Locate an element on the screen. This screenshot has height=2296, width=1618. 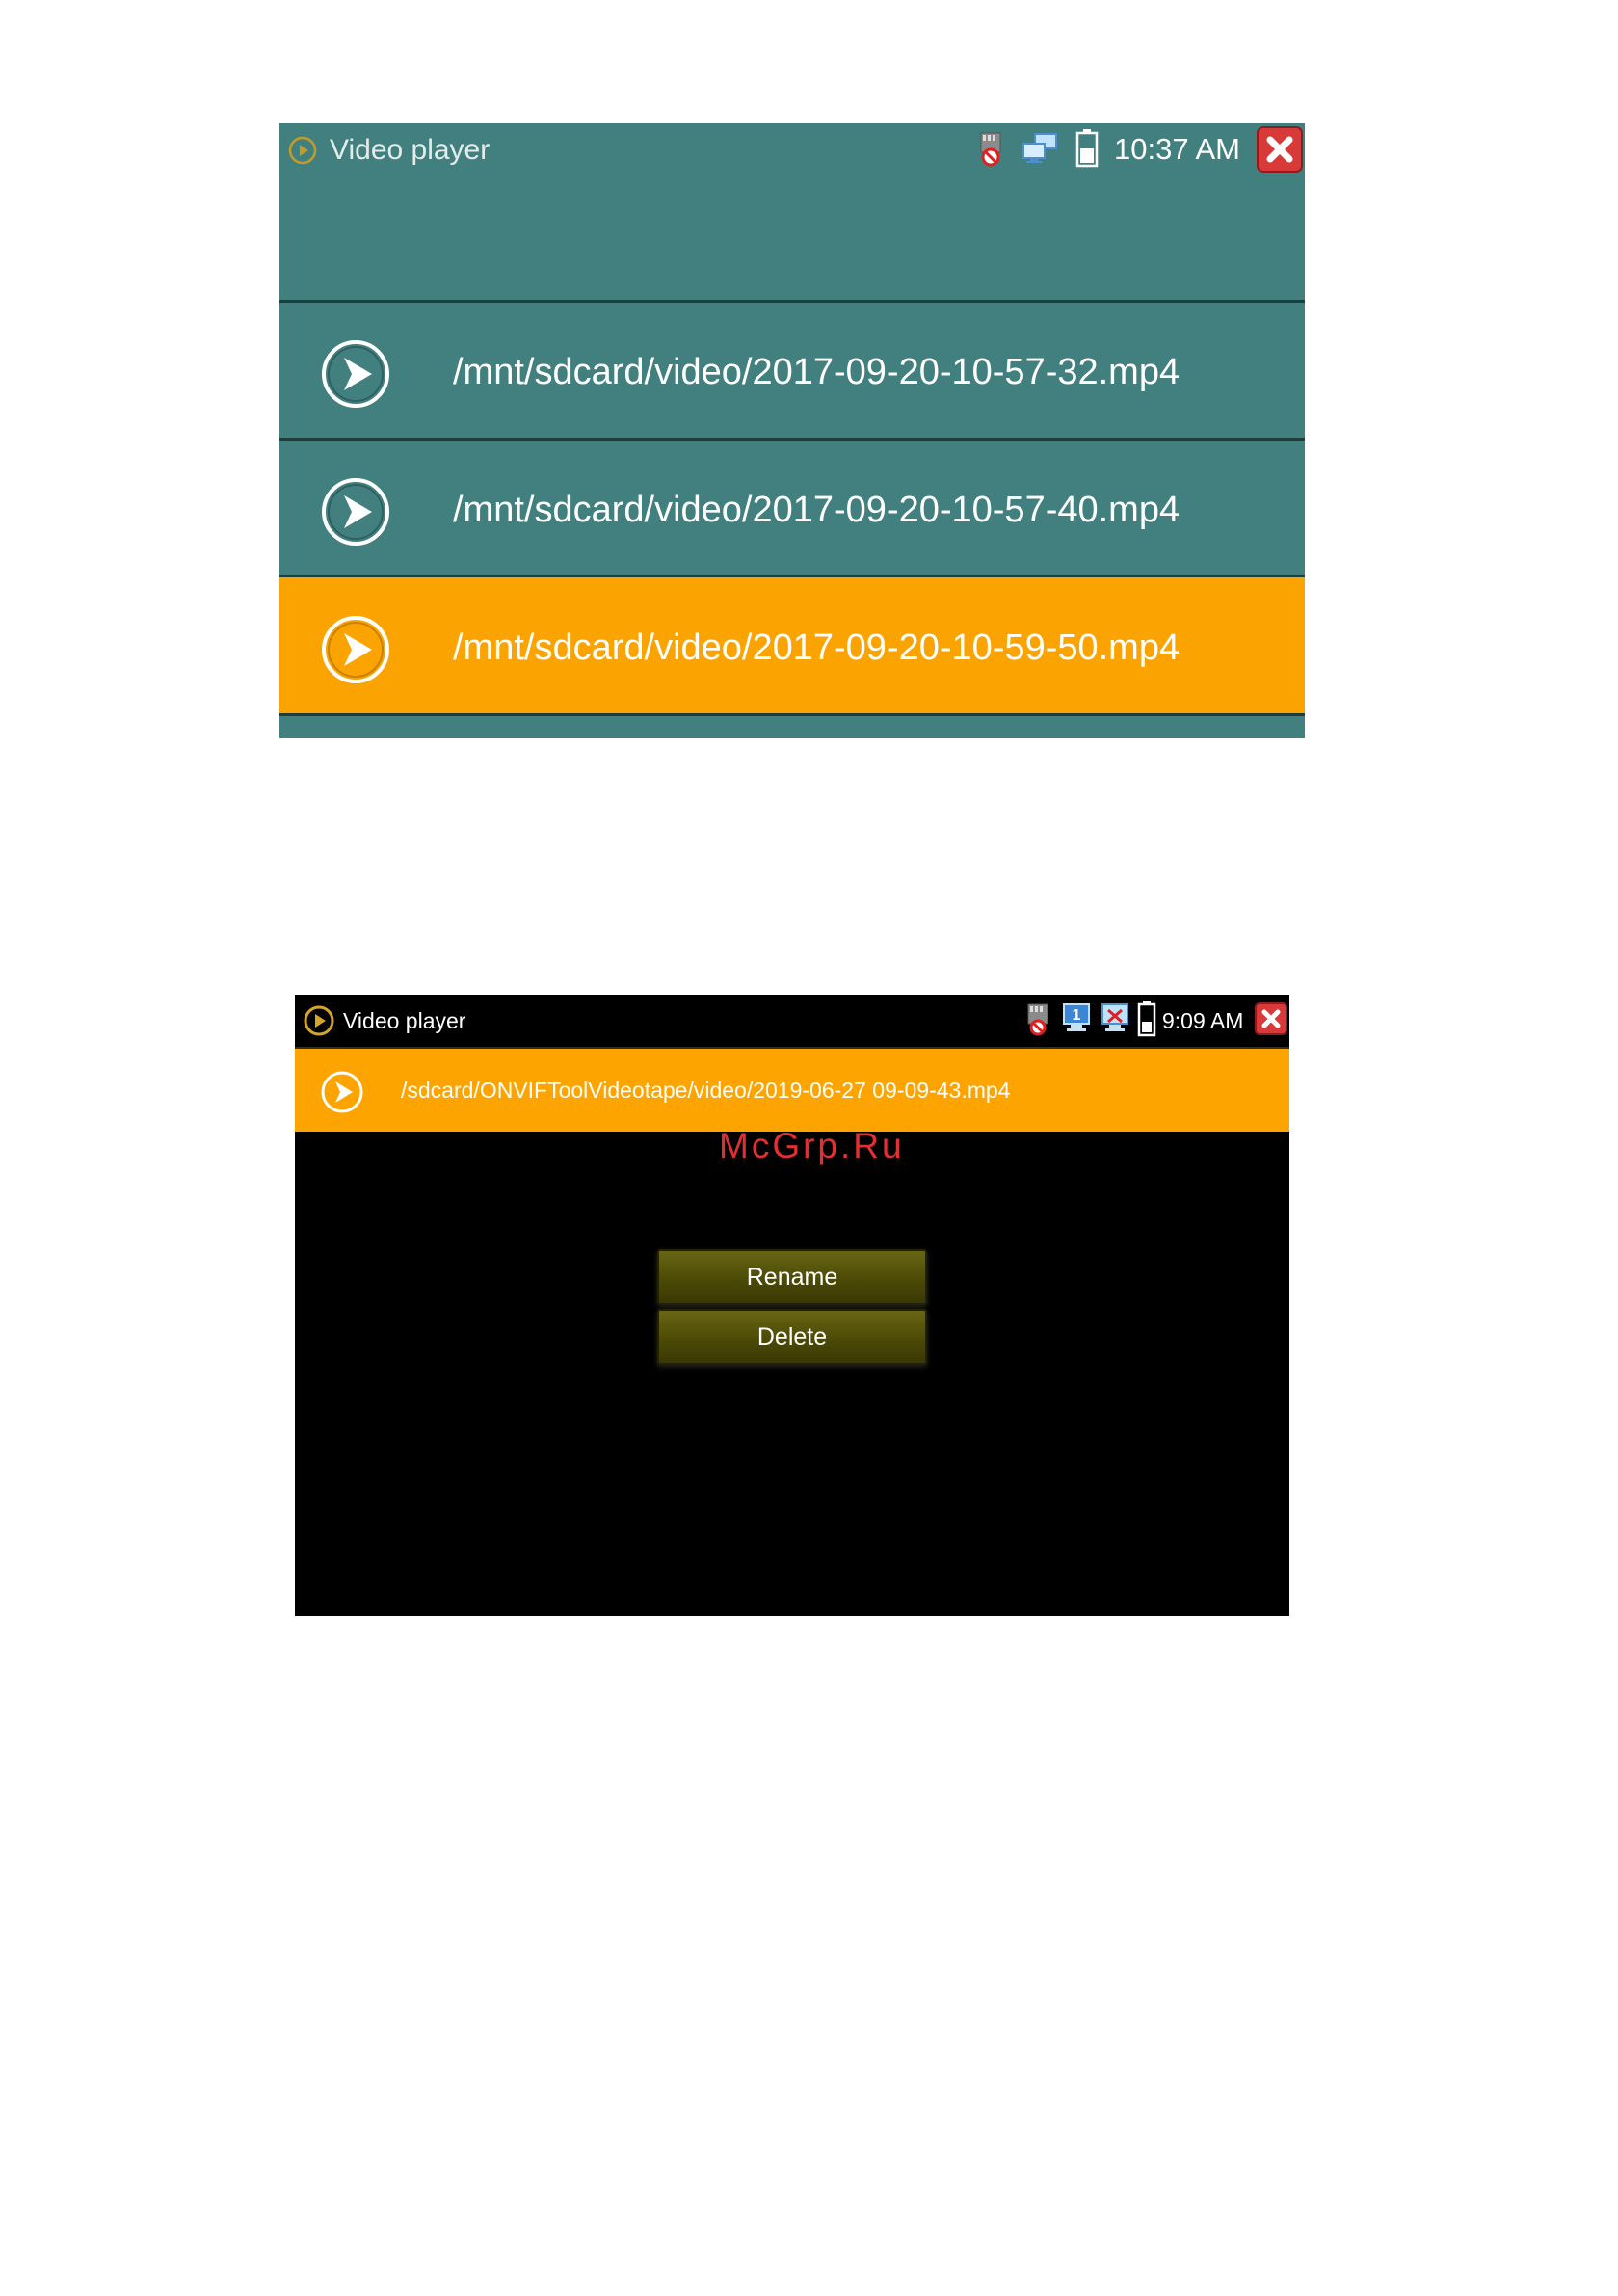
network-icon is located at coordinates (1039, 148).